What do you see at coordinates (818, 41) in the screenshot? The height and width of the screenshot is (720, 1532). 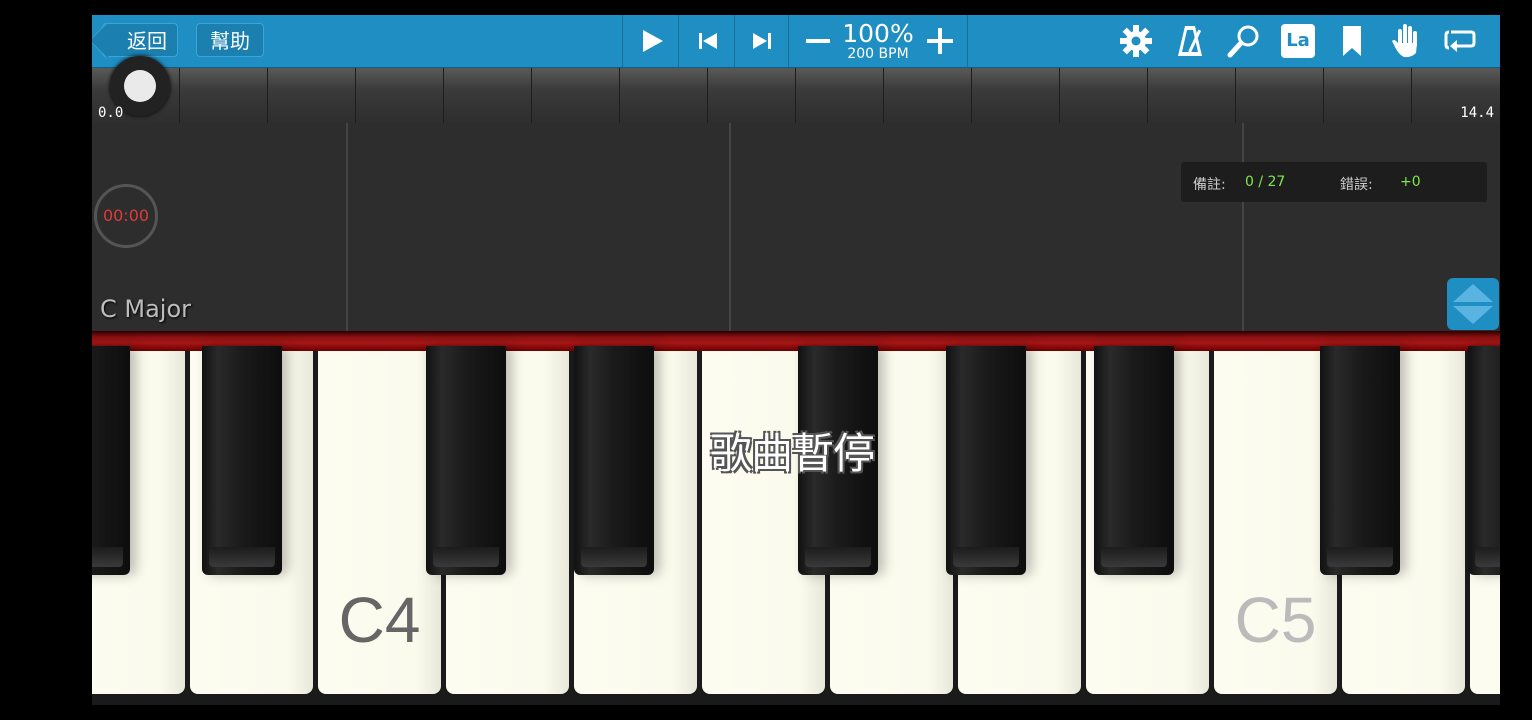 I see `minus-icon` at bounding box center [818, 41].